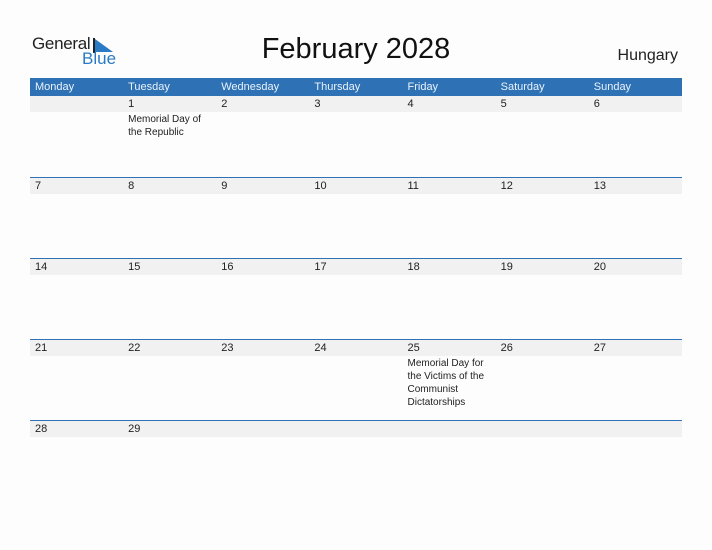  I want to click on week-cells: 28 29, so click(356, 429).